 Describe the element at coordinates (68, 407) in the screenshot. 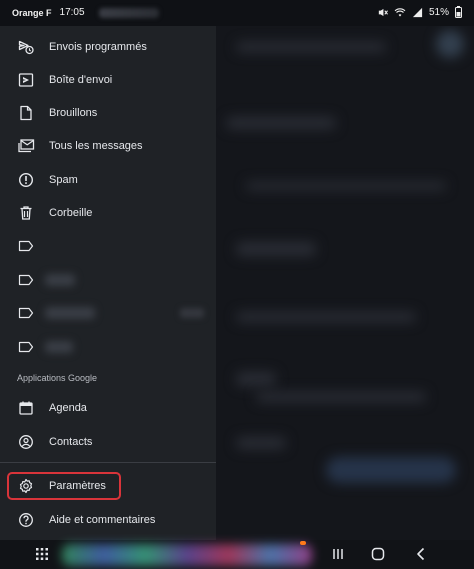

I see `drawer-item-label: Agenda` at that location.